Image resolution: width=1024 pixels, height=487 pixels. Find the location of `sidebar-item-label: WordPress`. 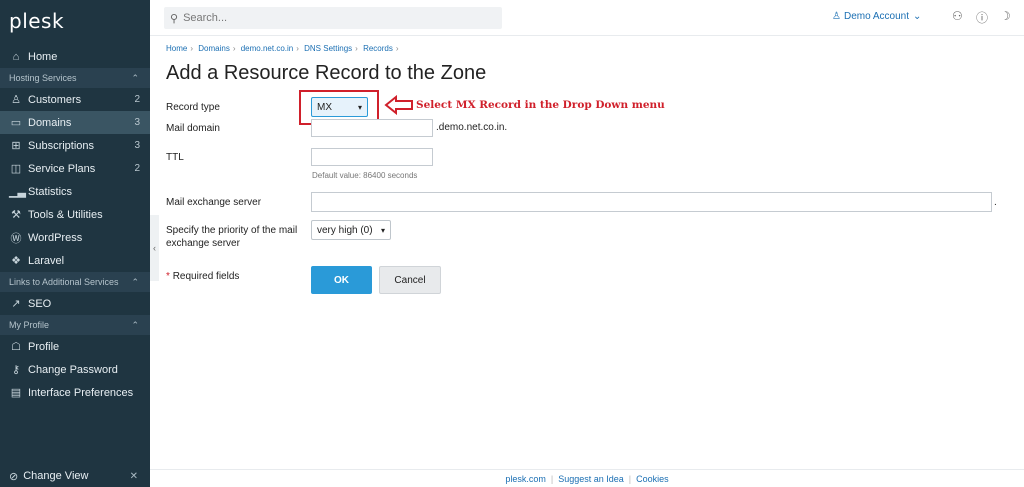

sidebar-item-label: WordPress is located at coordinates (55, 237).